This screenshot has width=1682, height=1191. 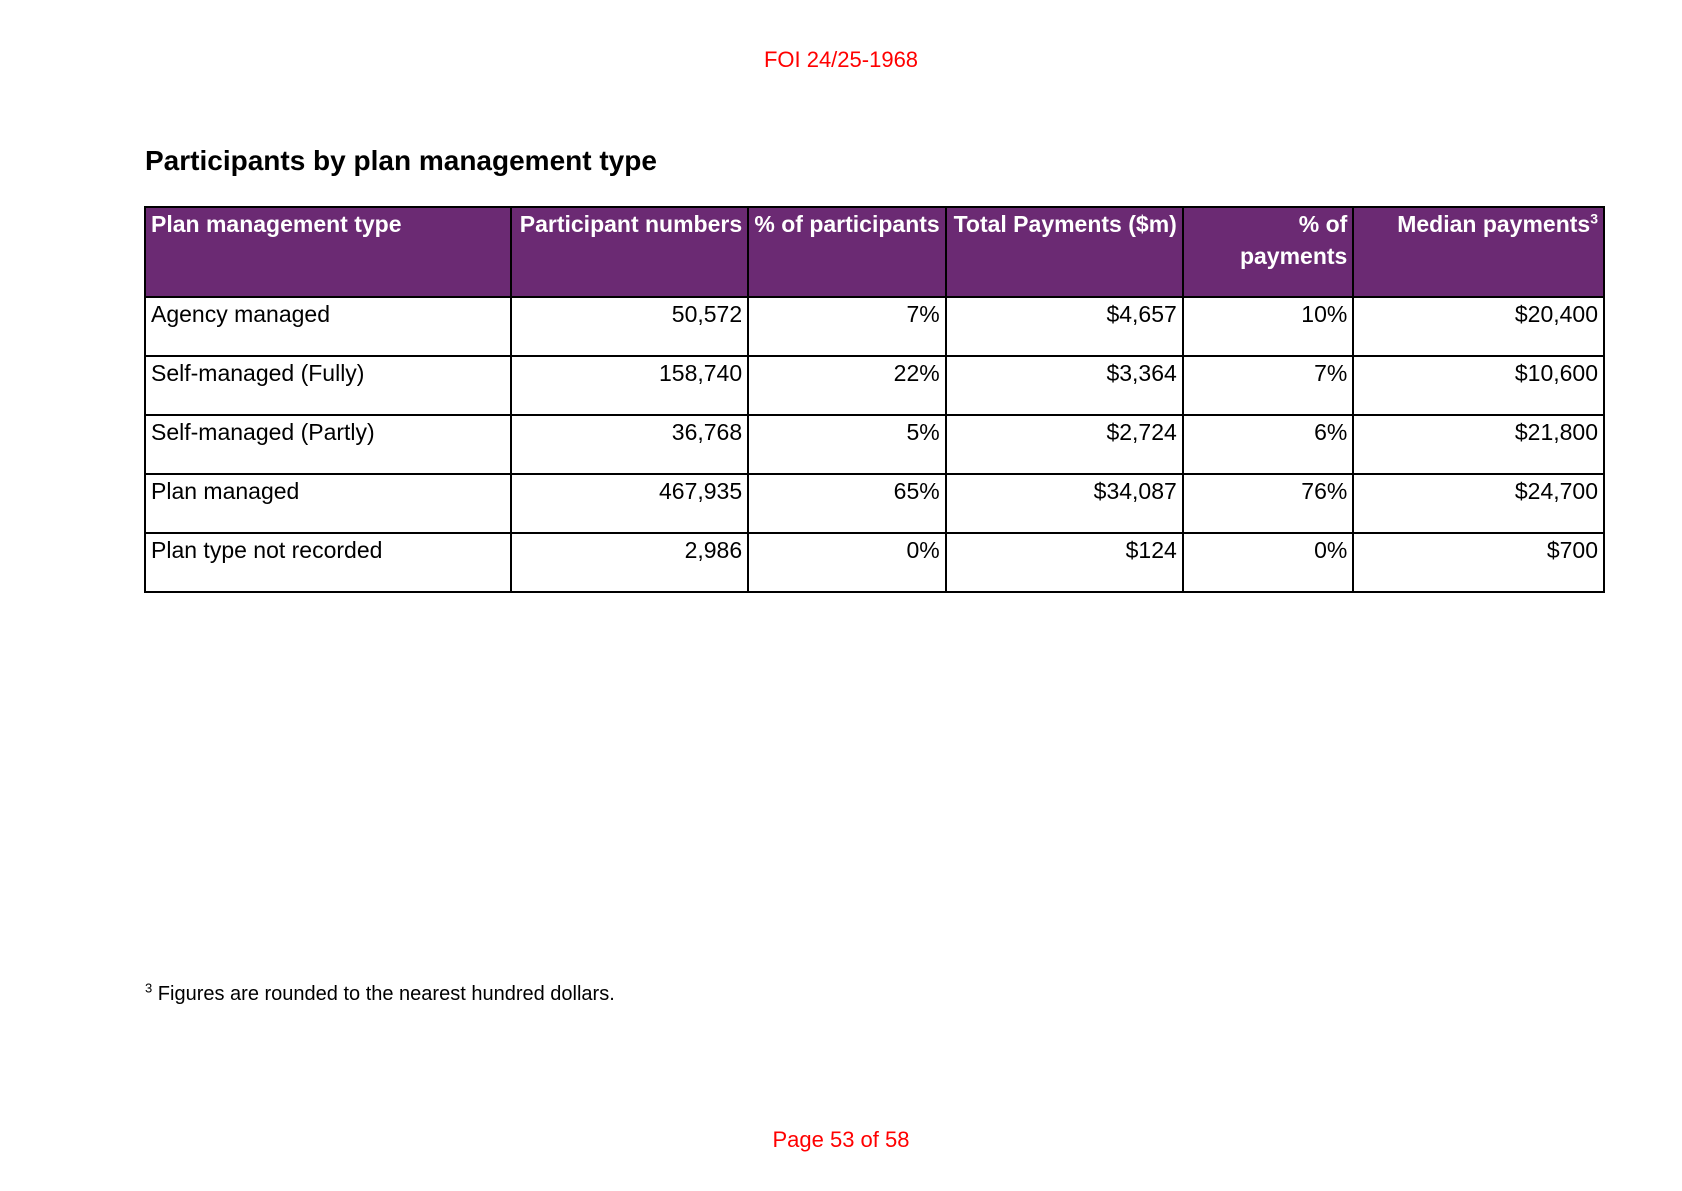 What do you see at coordinates (149, 988) in the screenshot?
I see `footnote-marker: 3` at bounding box center [149, 988].